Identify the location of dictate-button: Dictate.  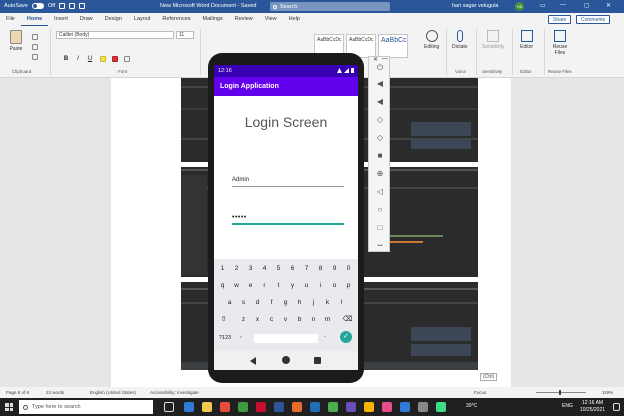
(460, 40).